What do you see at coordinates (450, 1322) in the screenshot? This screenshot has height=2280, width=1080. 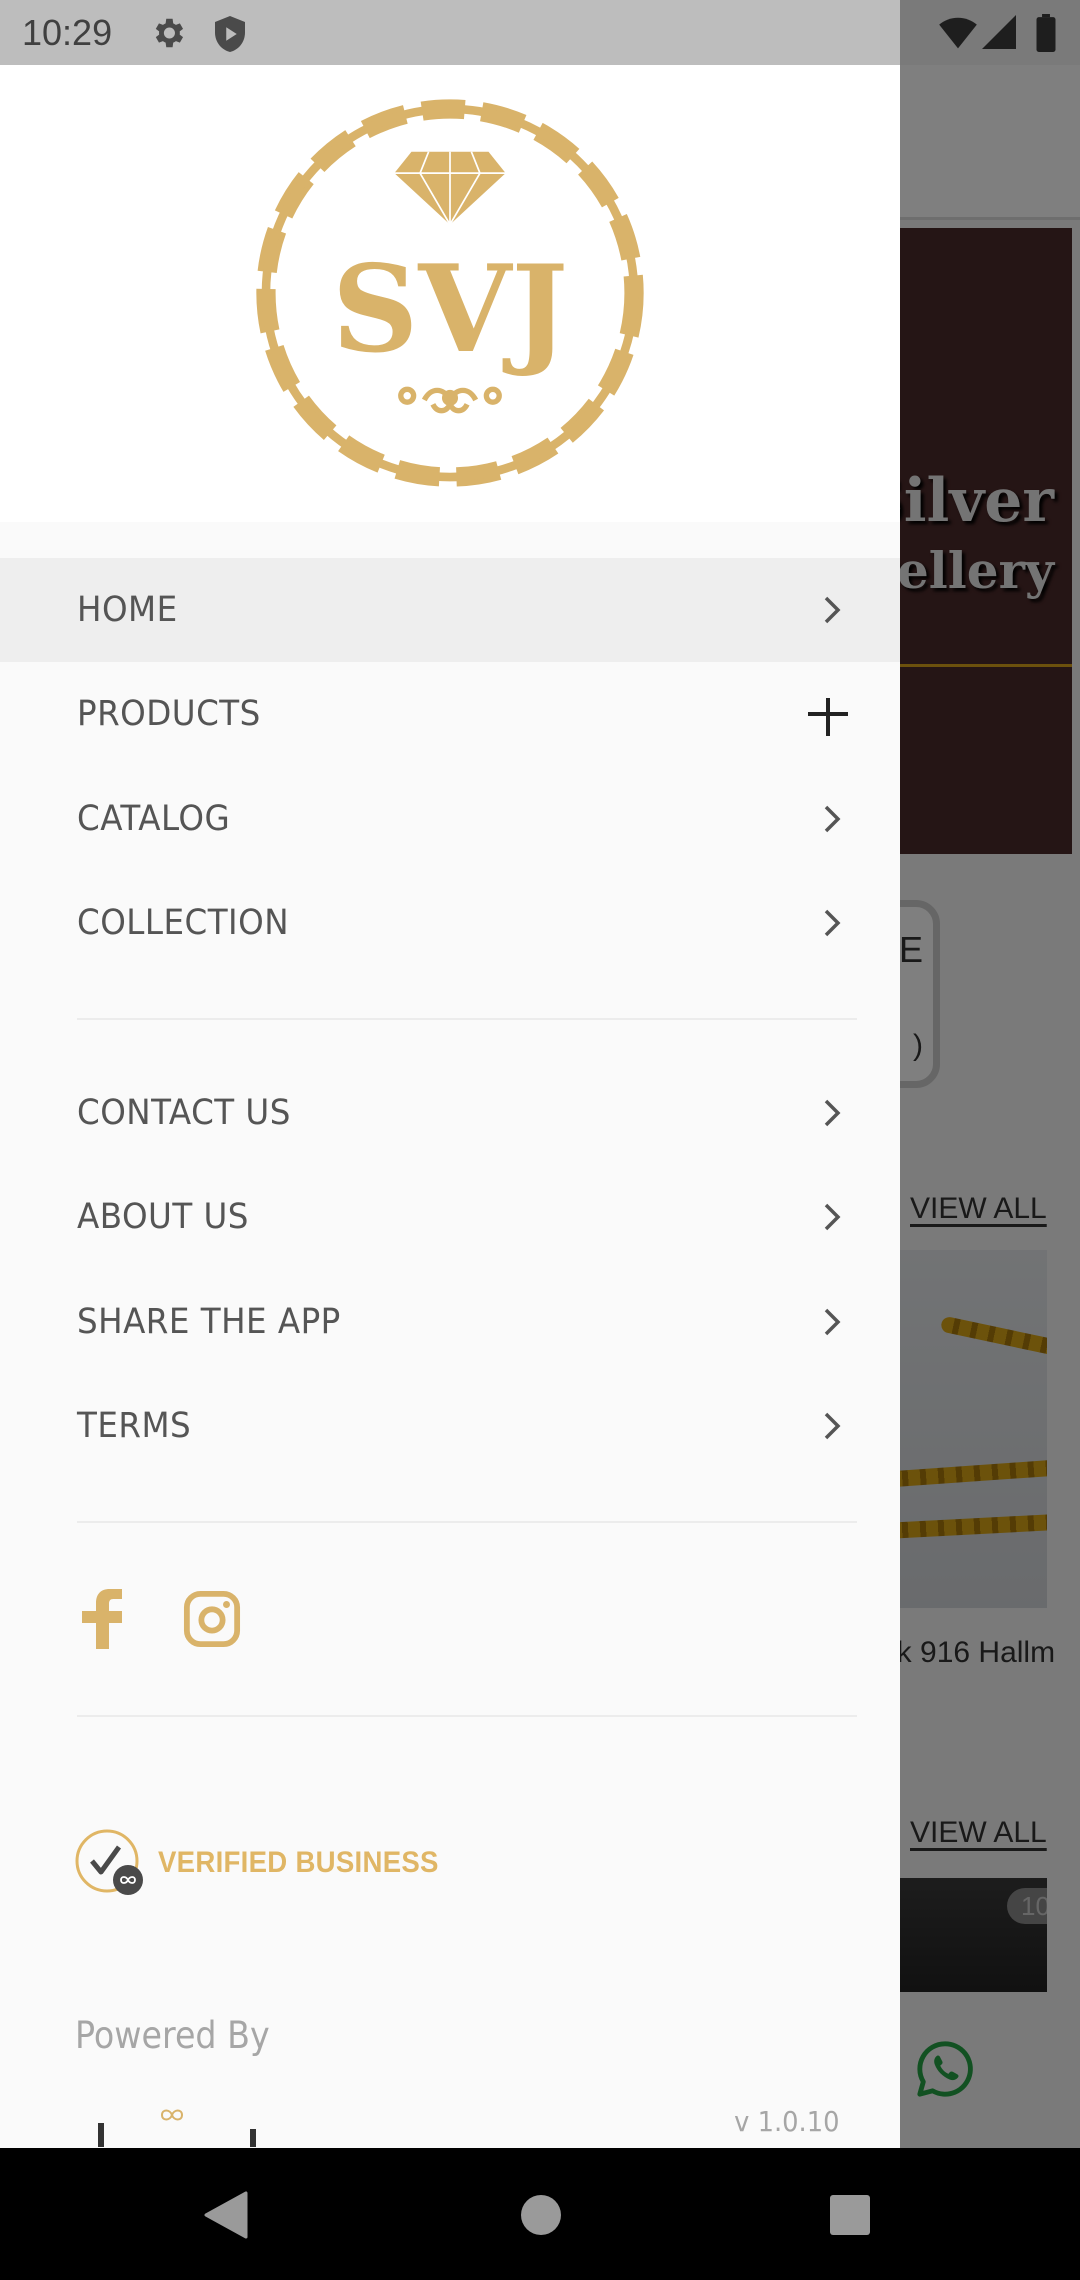 I see `menu-item-share-the-app: SHARE THE APP` at bounding box center [450, 1322].